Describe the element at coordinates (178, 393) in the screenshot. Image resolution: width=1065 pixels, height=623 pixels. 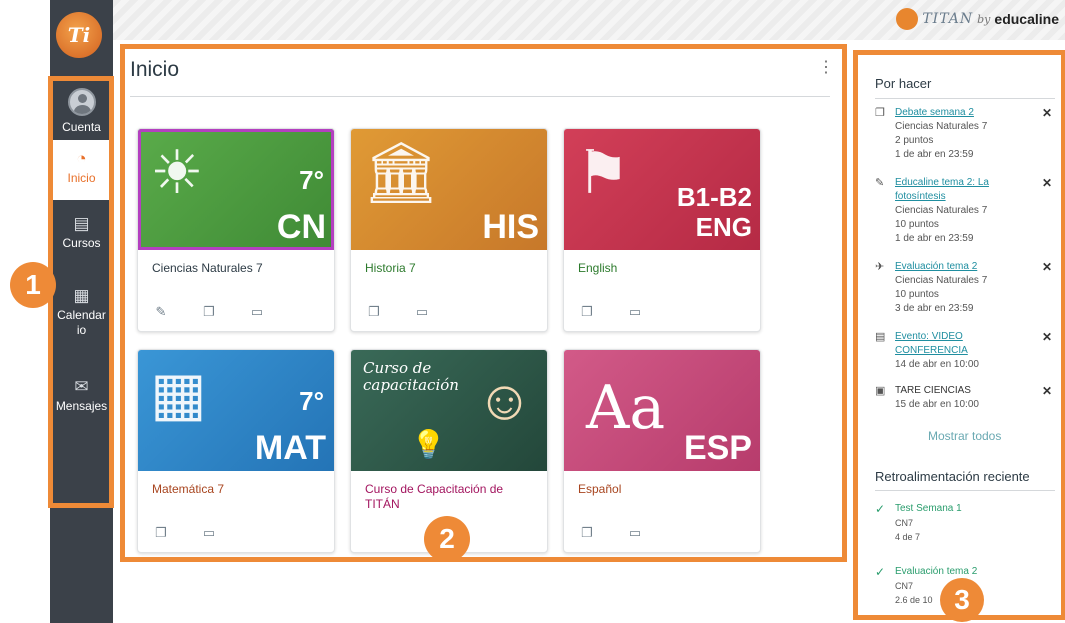
I see `calculator-icon: ▦` at that location.